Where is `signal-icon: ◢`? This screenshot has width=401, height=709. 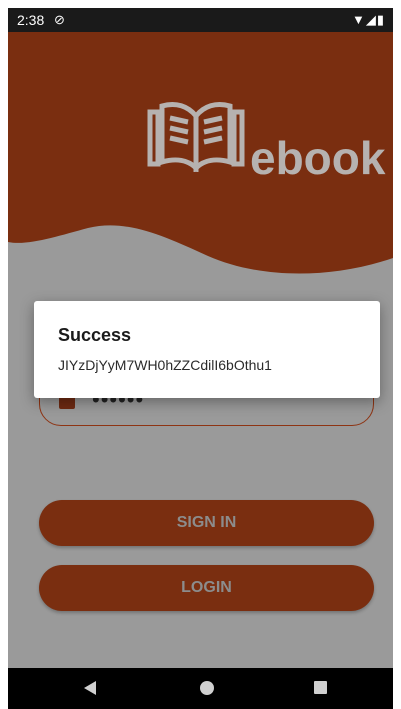
signal-icon: ◢ is located at coordinates (371, 19).